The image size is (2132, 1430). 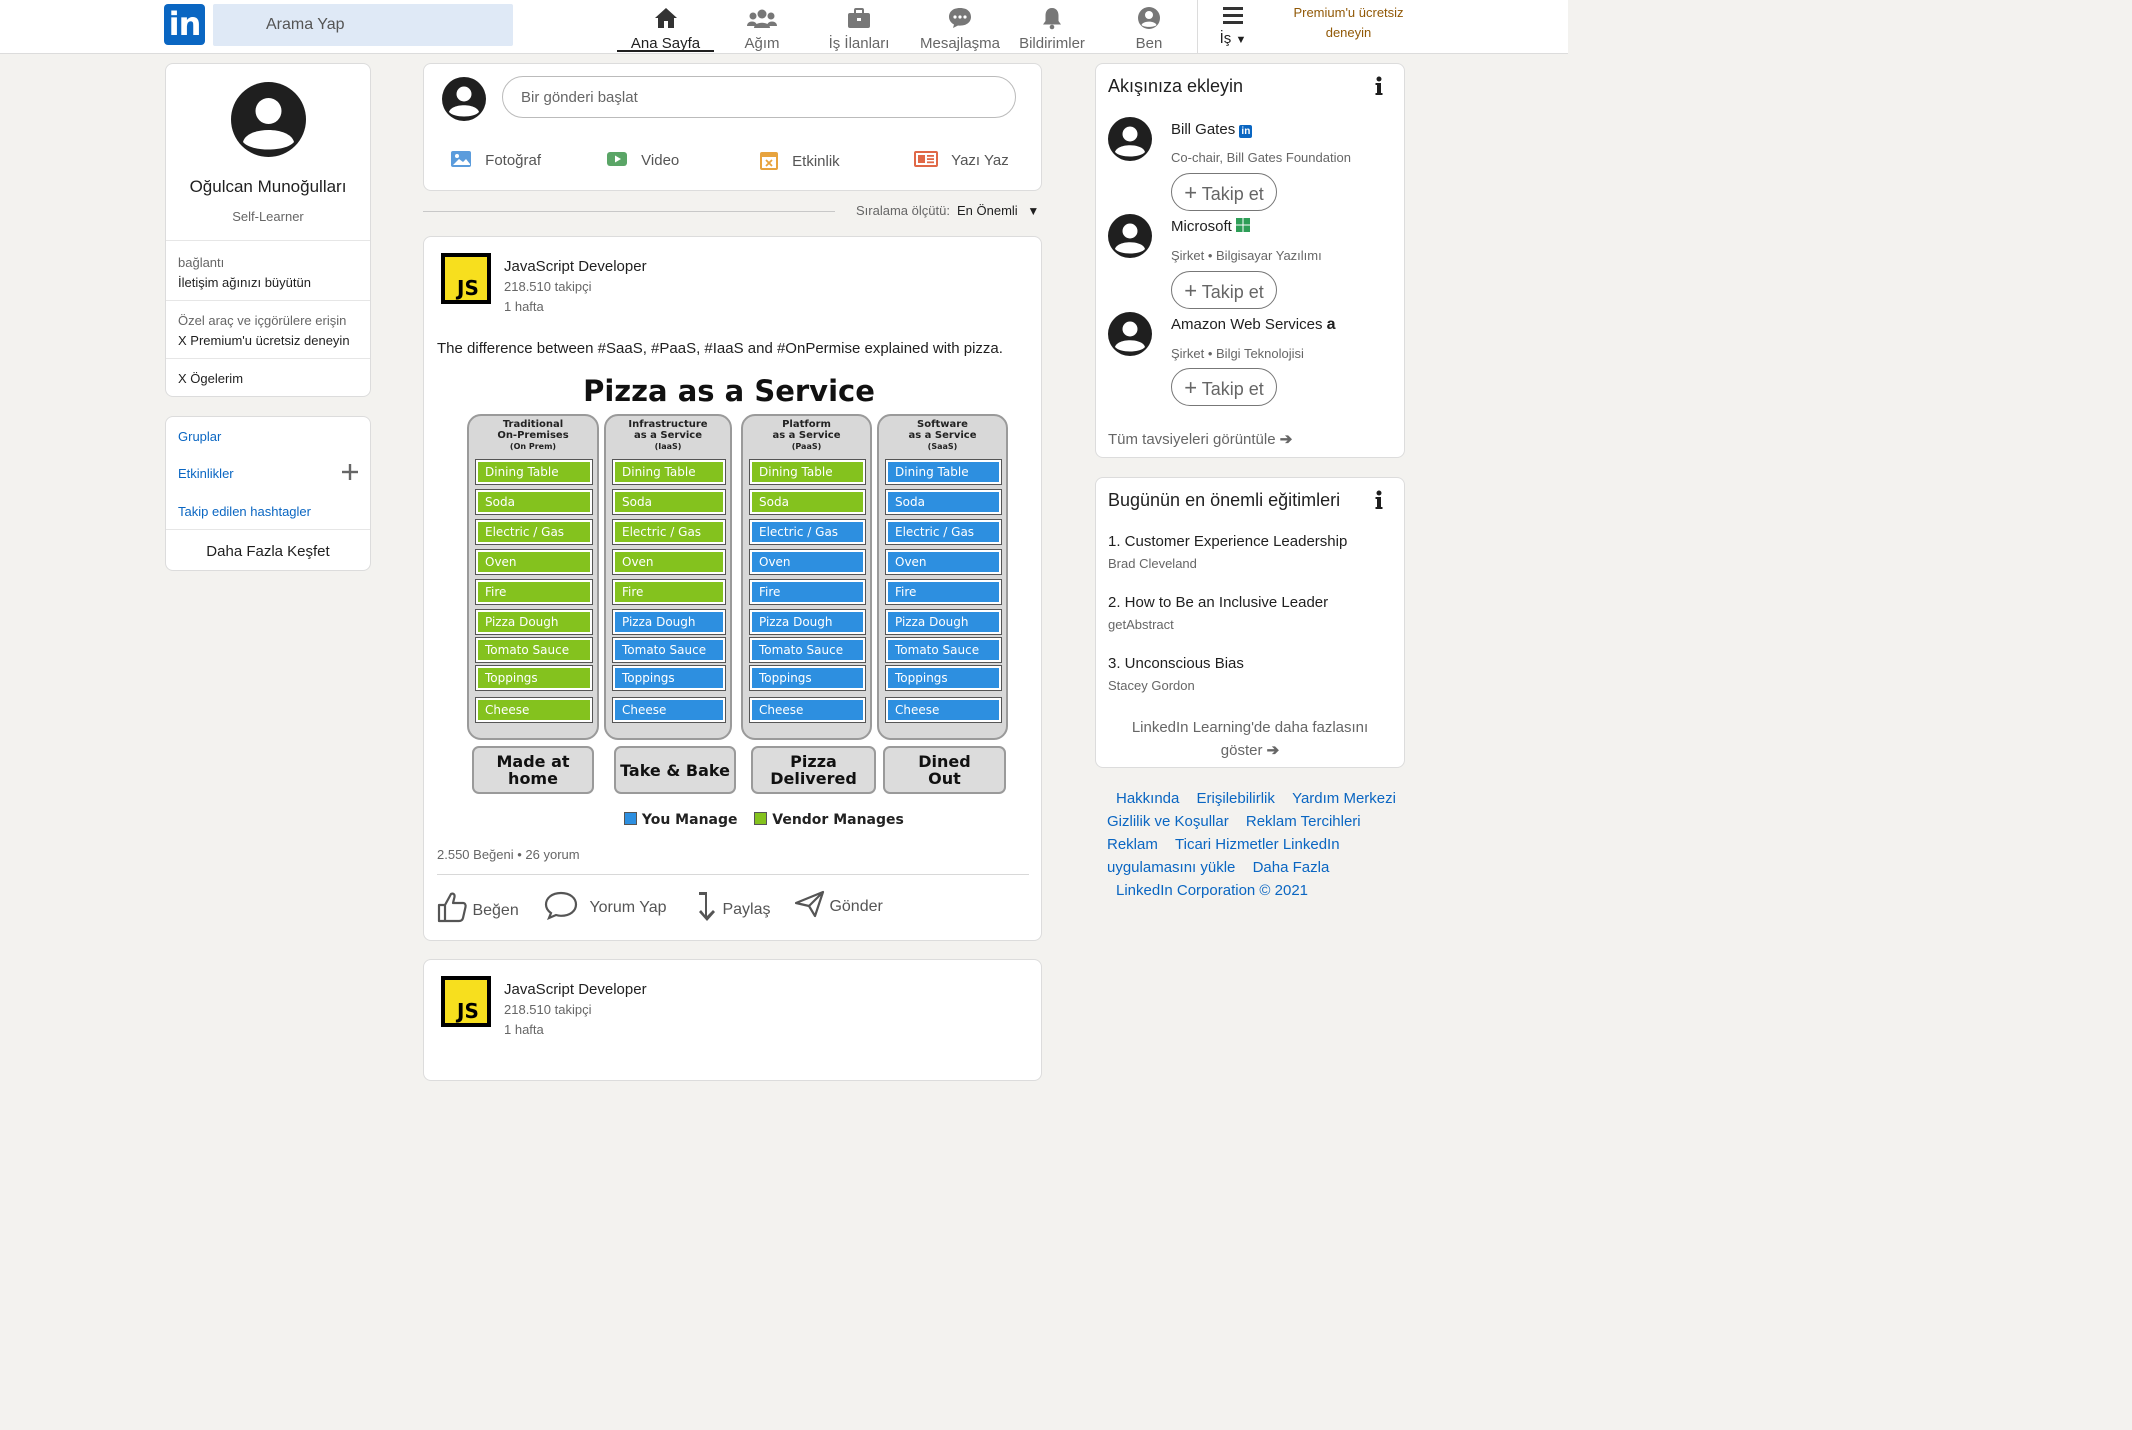 What do you see at coordinates (268, 529) in the screenshot?
I see `divider` at bounding box center [268, 529].